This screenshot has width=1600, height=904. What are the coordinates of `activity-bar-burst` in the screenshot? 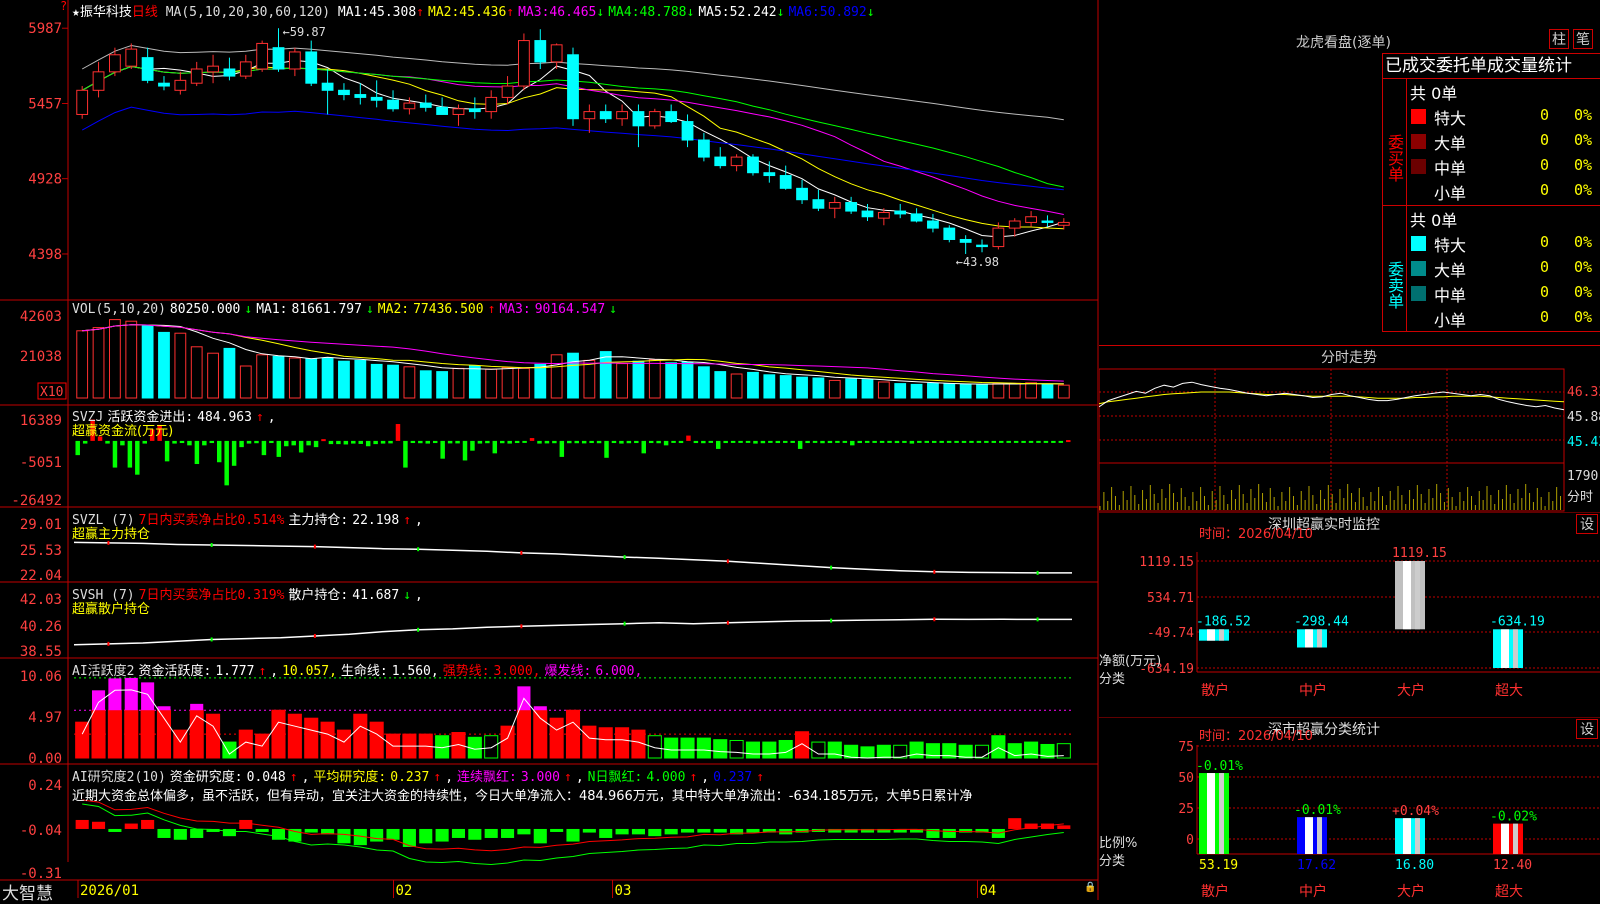 It's located at (197, 707).